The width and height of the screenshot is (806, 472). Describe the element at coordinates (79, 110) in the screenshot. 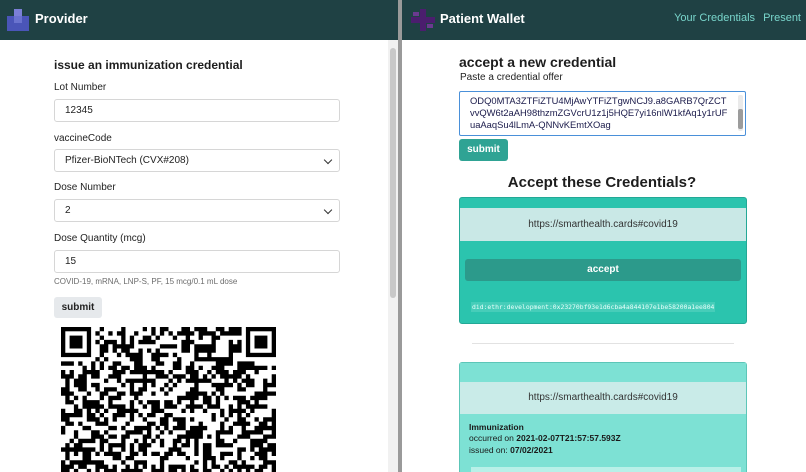

I see `lot-number-value: 12345` at that location.